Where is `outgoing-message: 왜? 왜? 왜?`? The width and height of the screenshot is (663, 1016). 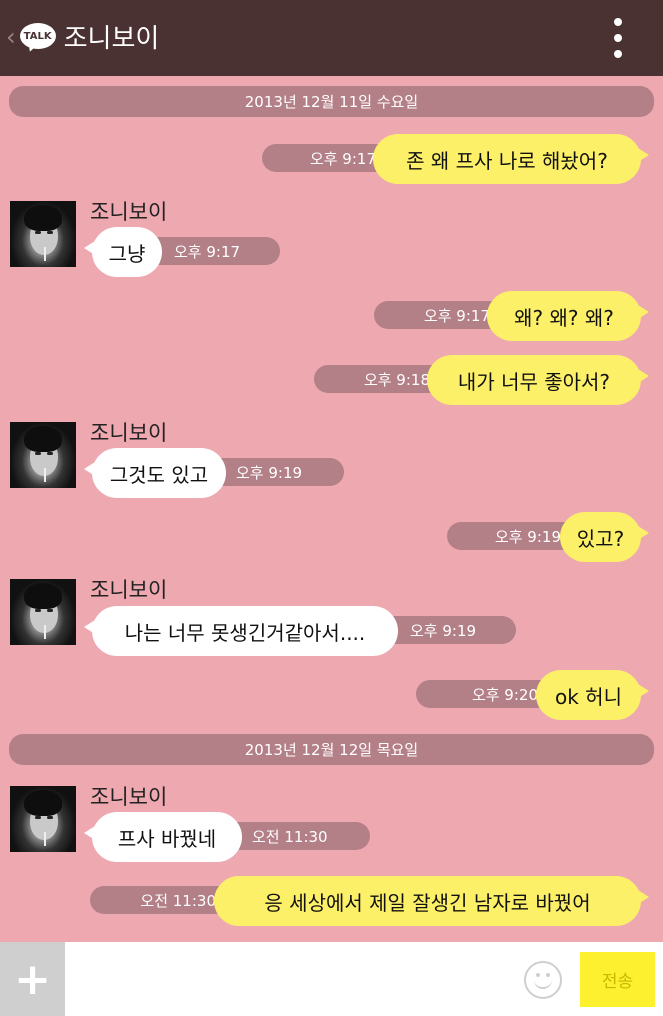
outgoing-message: 왜? 왜? 왜? is located at coordinates (568, 316).